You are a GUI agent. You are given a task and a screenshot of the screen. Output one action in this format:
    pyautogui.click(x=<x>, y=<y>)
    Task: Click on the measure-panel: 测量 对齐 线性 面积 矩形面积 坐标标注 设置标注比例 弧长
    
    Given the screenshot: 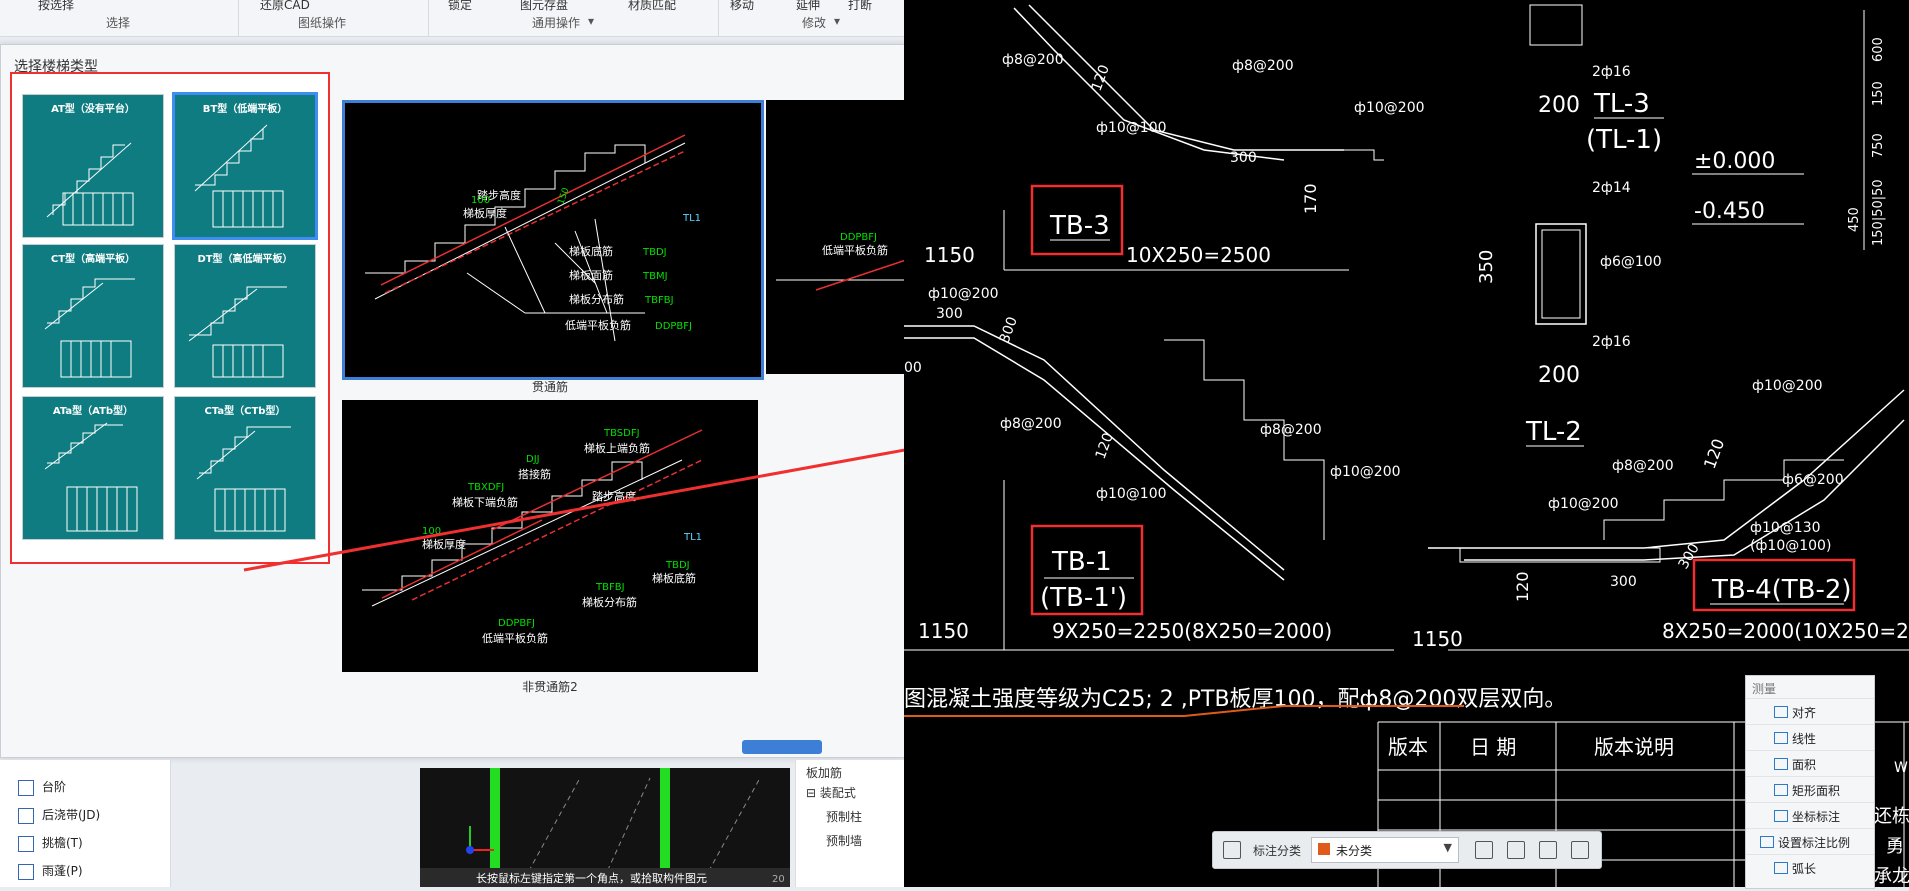 What is the action you would take?
    pyautogui.click(x=1810, y=782)
    